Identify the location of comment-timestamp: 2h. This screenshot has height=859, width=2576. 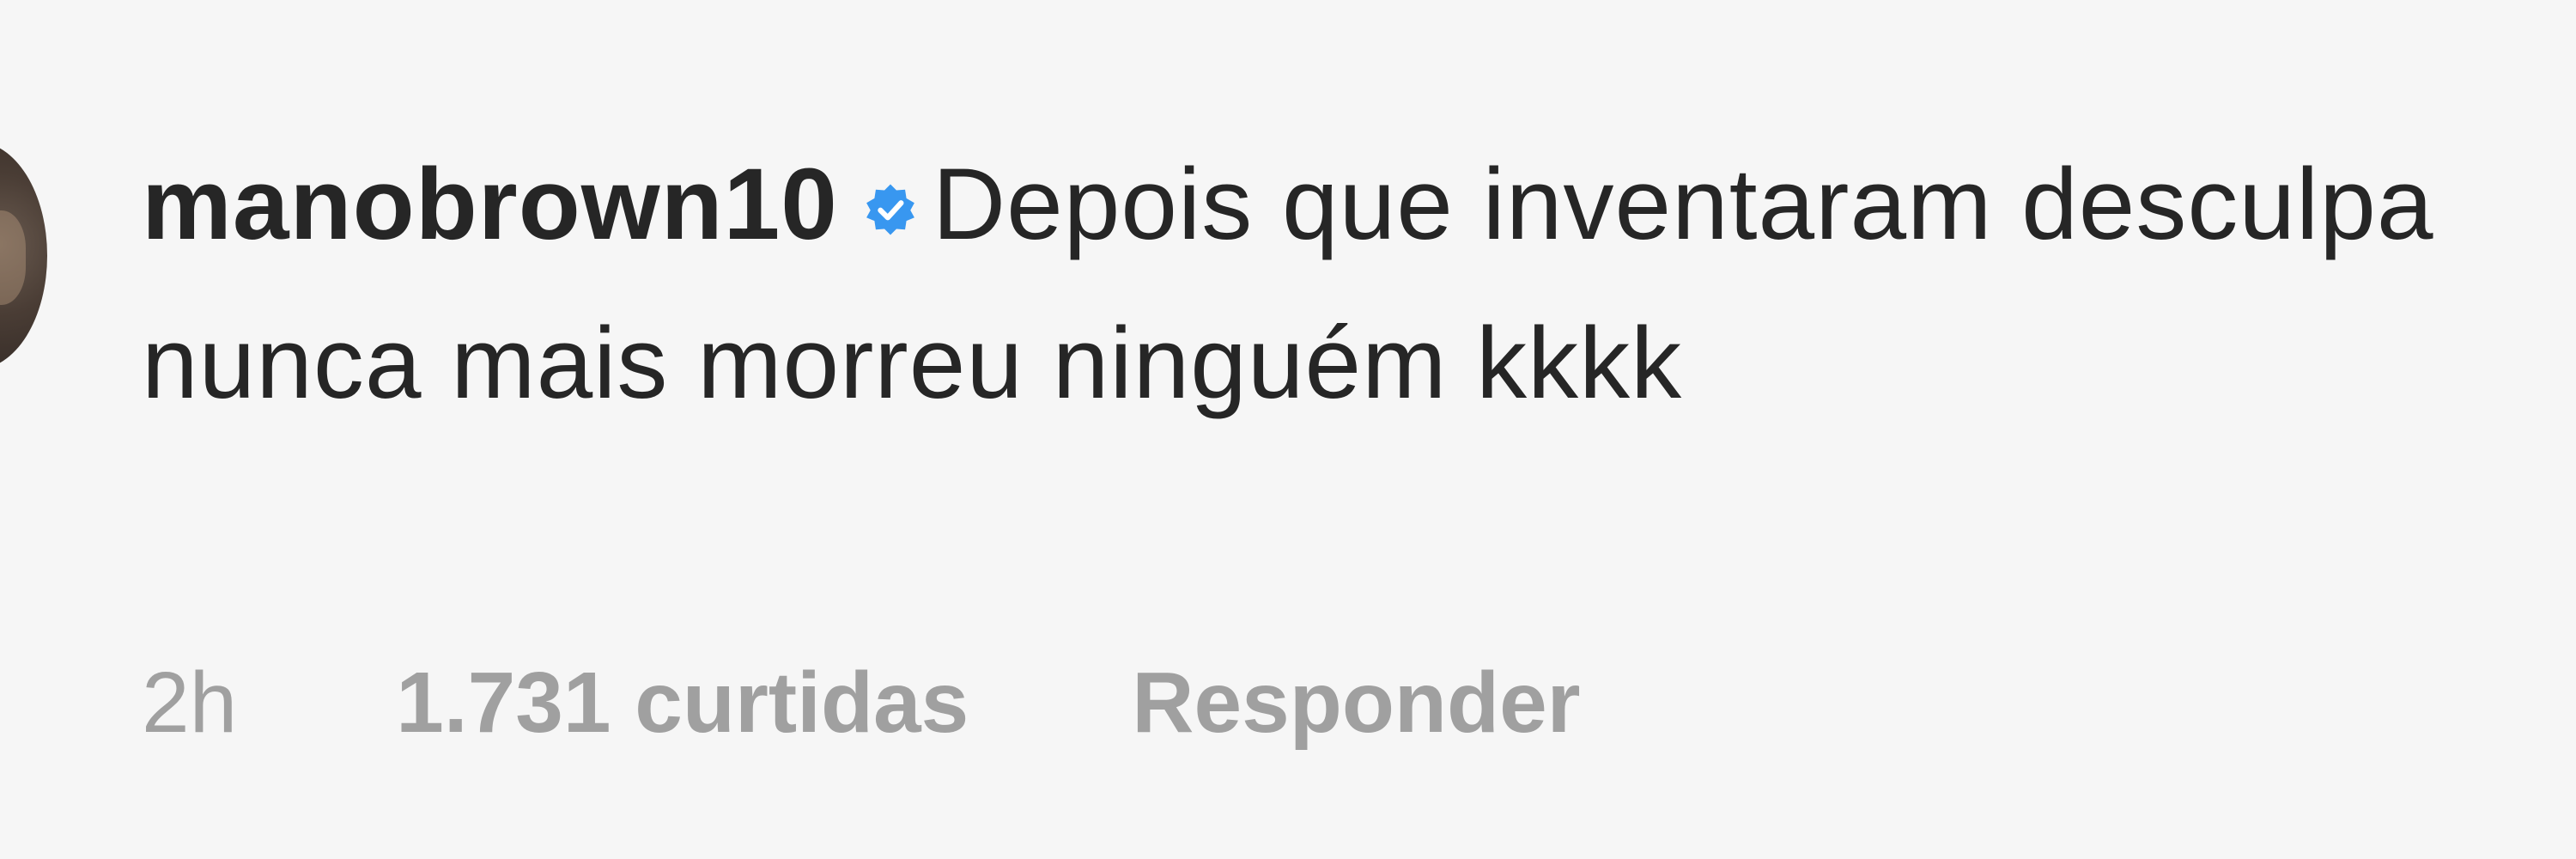
(190, 702).